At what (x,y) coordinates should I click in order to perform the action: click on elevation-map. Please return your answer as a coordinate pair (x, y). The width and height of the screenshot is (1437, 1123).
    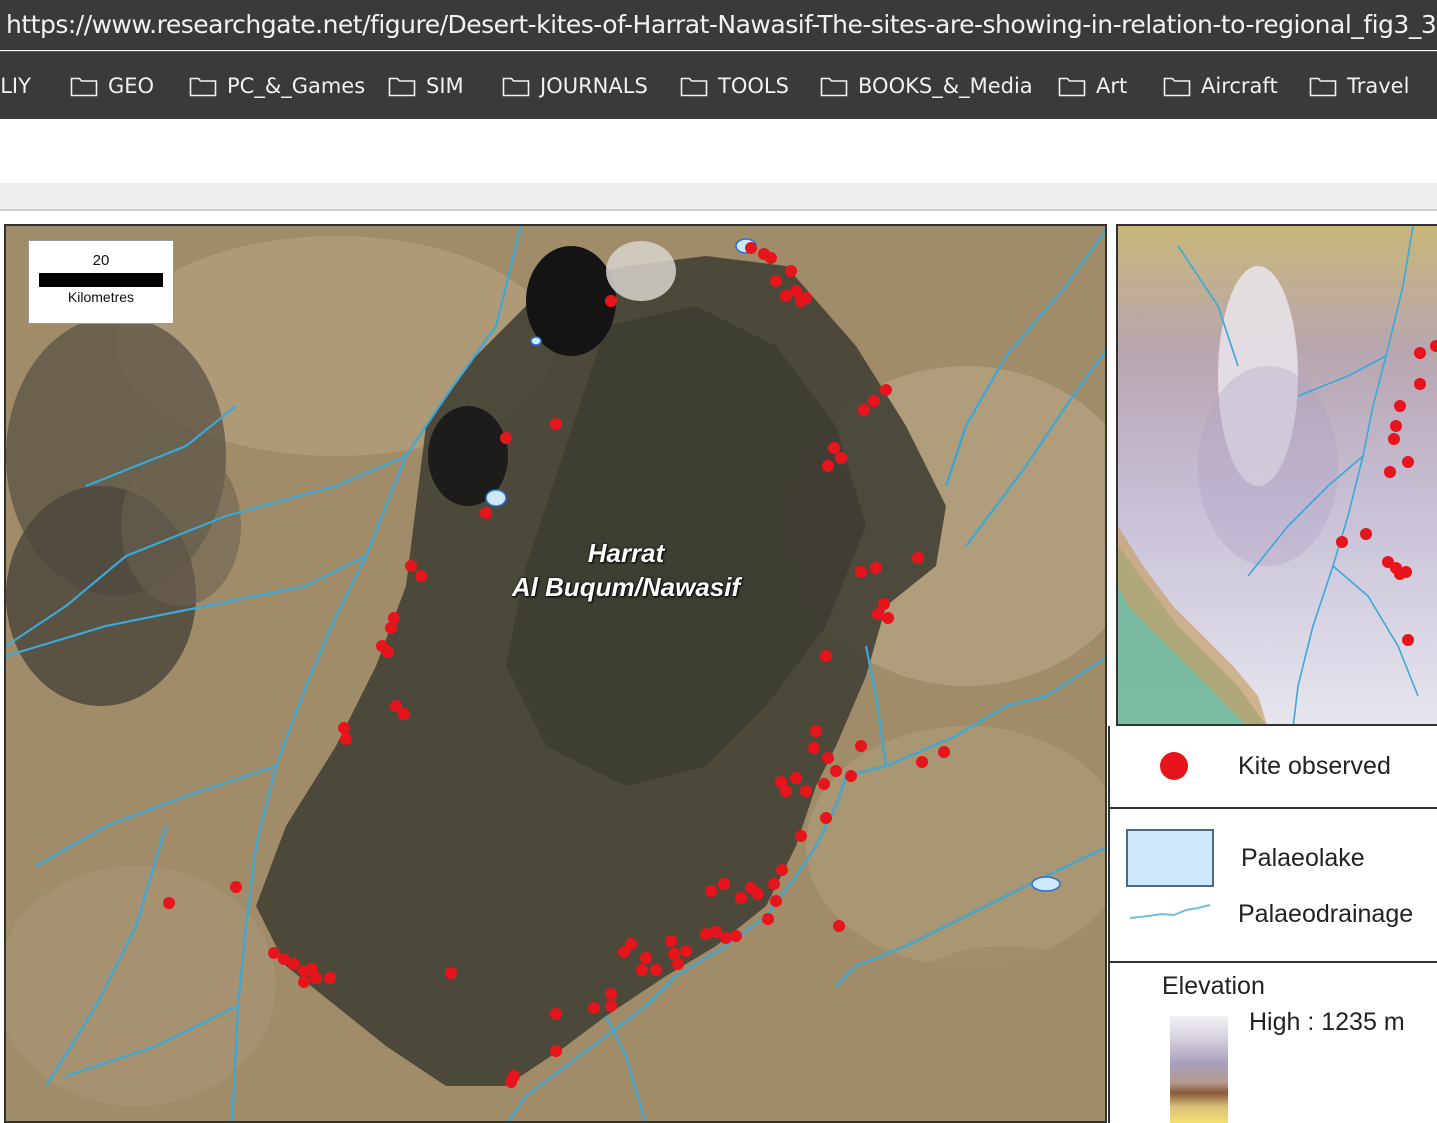
    Looking at the image, I should click on (1276, 475).